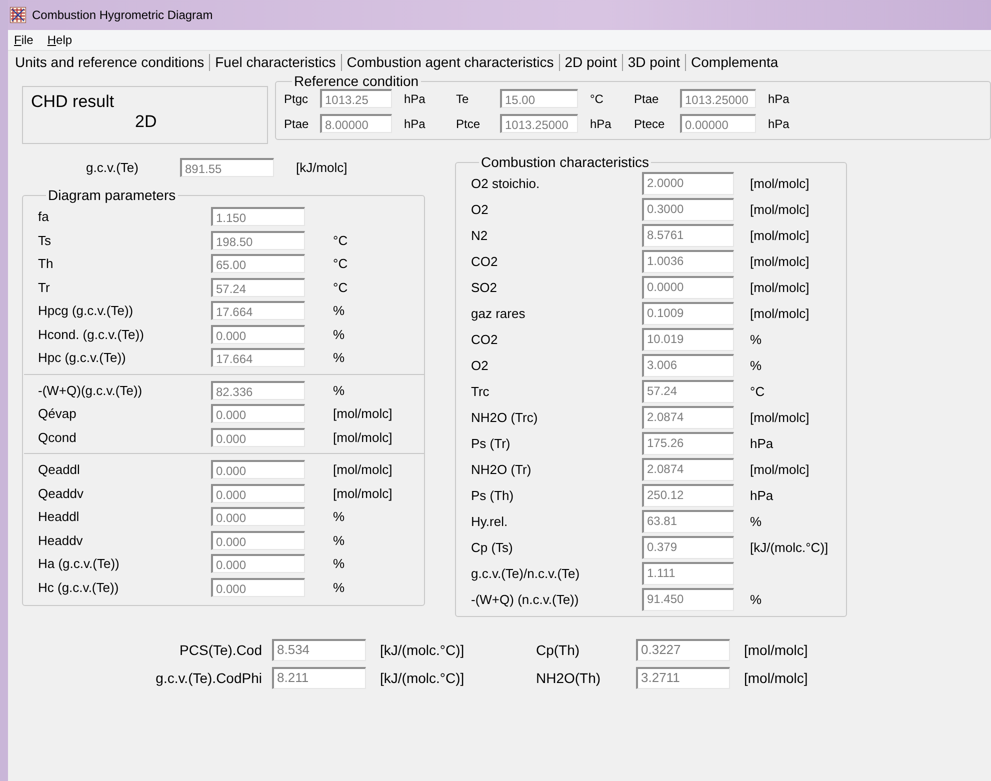  Describe the element at coordinates (227, 167) in the screenshot. I see `value-field: 891.55` at that location.